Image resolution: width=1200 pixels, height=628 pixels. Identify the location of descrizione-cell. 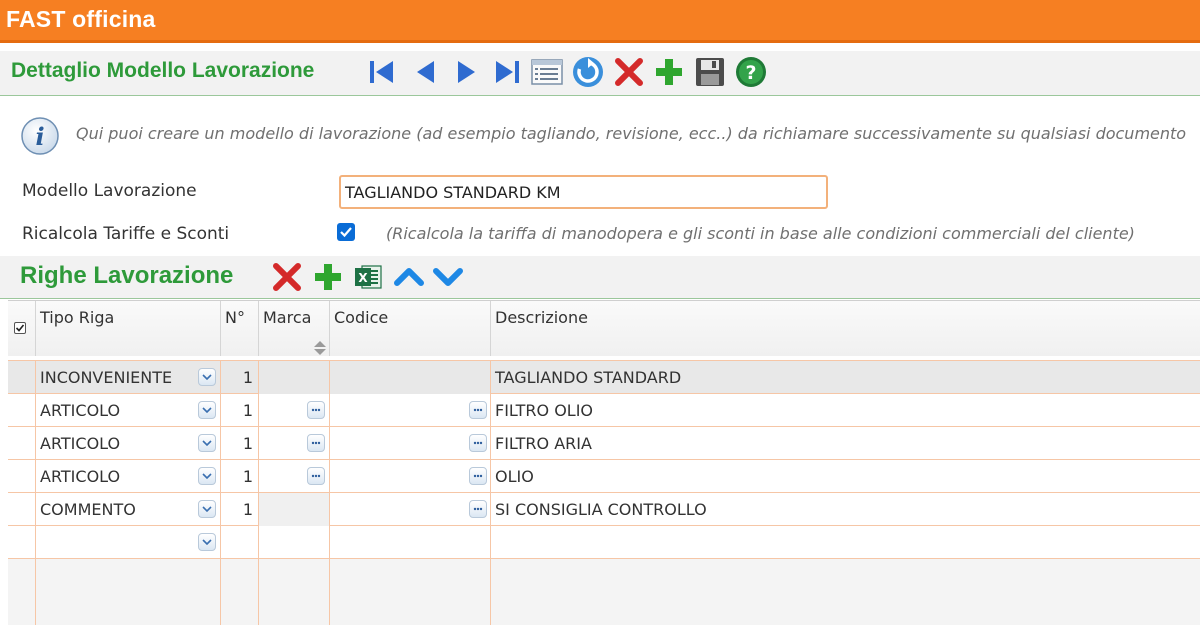
(845, 542).